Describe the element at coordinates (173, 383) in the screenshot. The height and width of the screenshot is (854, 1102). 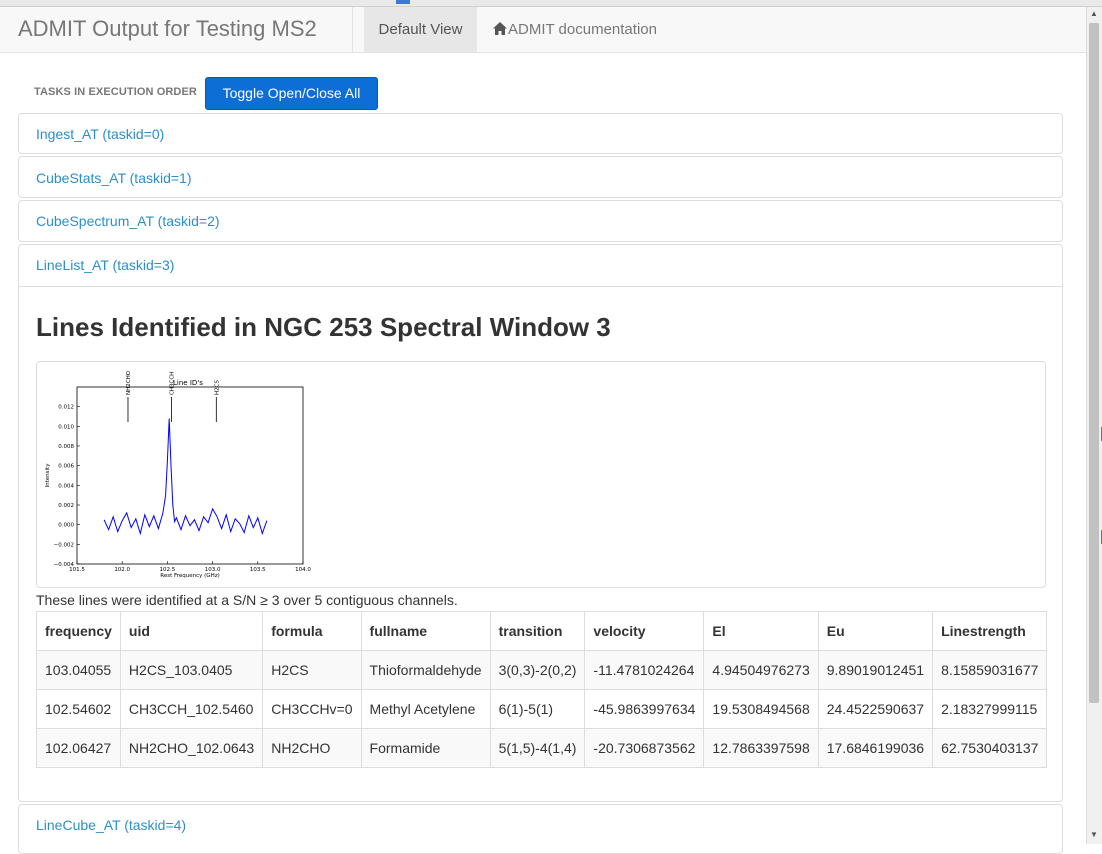
I see `line-marker-label: CH3CCH` at that location.